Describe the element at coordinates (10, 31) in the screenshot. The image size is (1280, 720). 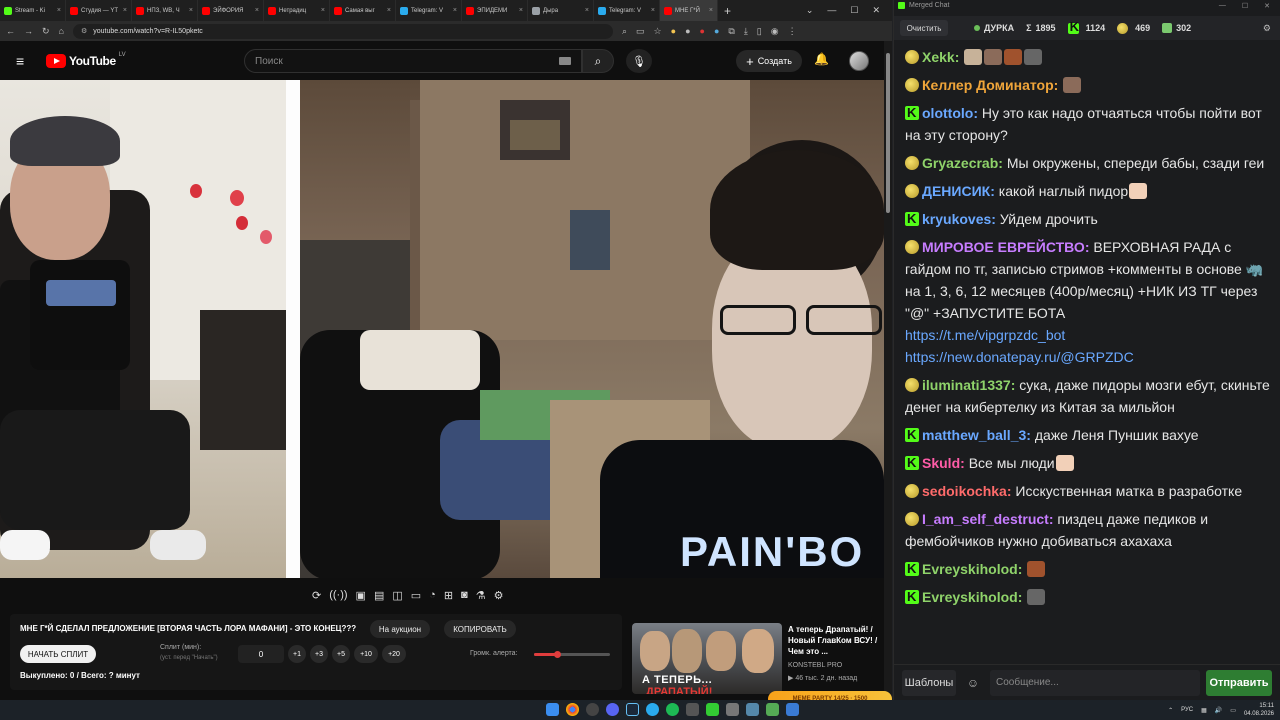
I see `back-icon: ←` at that location.